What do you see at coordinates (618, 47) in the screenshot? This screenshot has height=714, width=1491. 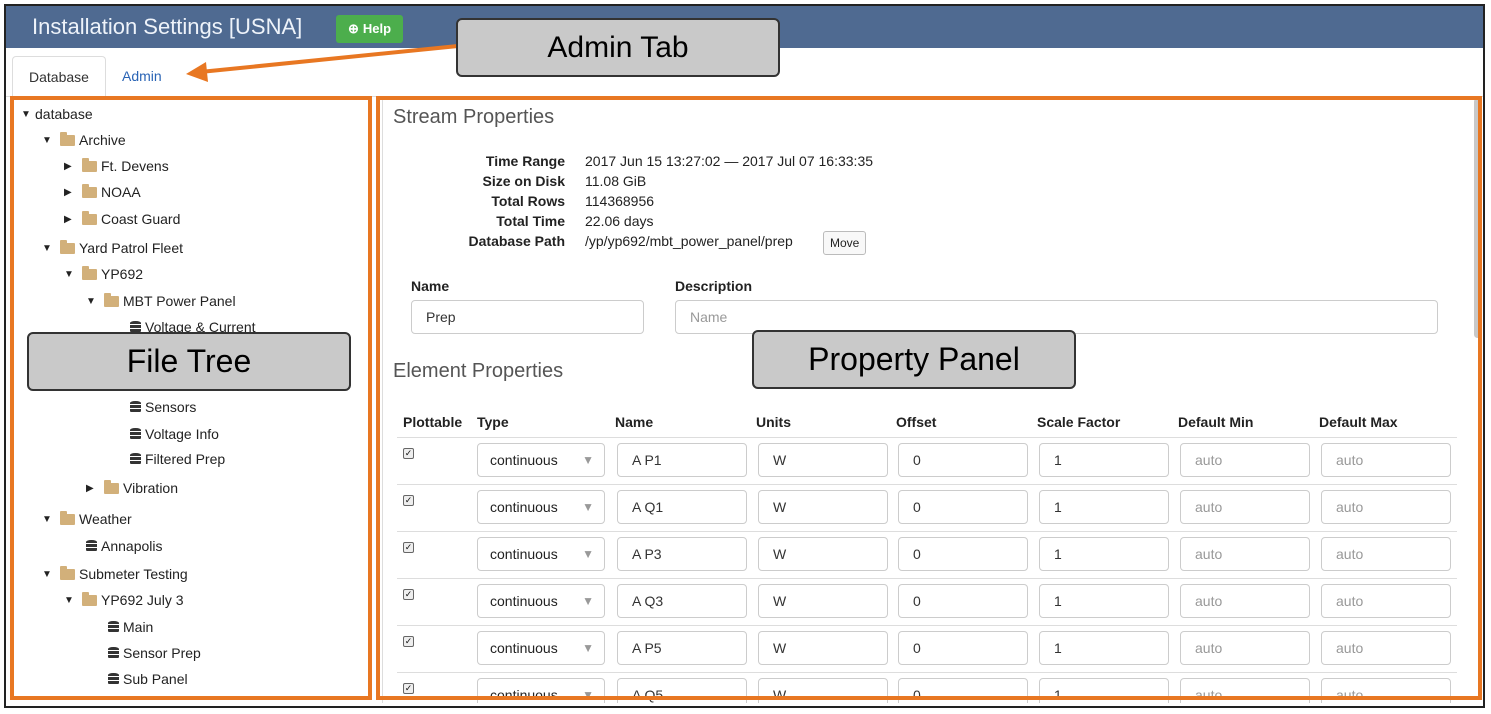 I see `admin-tab-callout: Admin Tab` at bounding box center [618, 47].